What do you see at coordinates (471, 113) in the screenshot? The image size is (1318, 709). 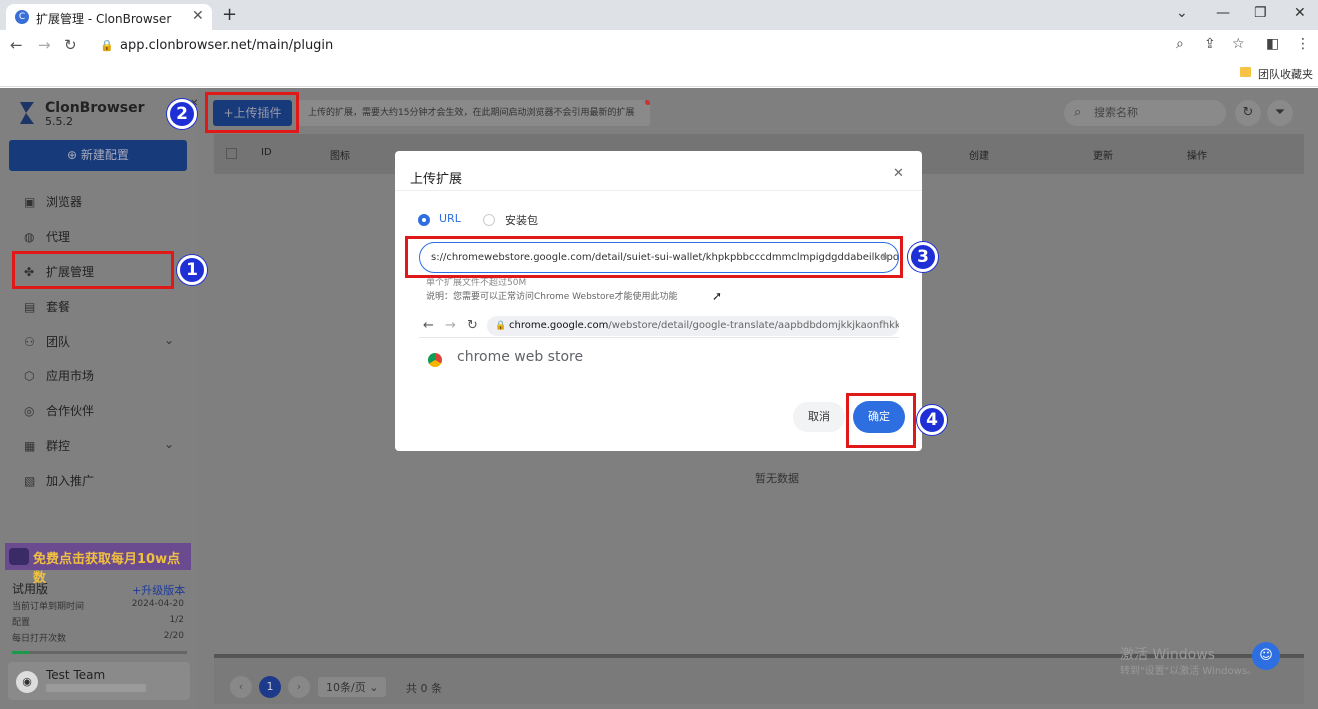 I see `notice-text: 上传的扩展，需要大约15分钟才会生效，在此期间启动浏览器不会引用最新的扩展` at bounding box center [471, 113].